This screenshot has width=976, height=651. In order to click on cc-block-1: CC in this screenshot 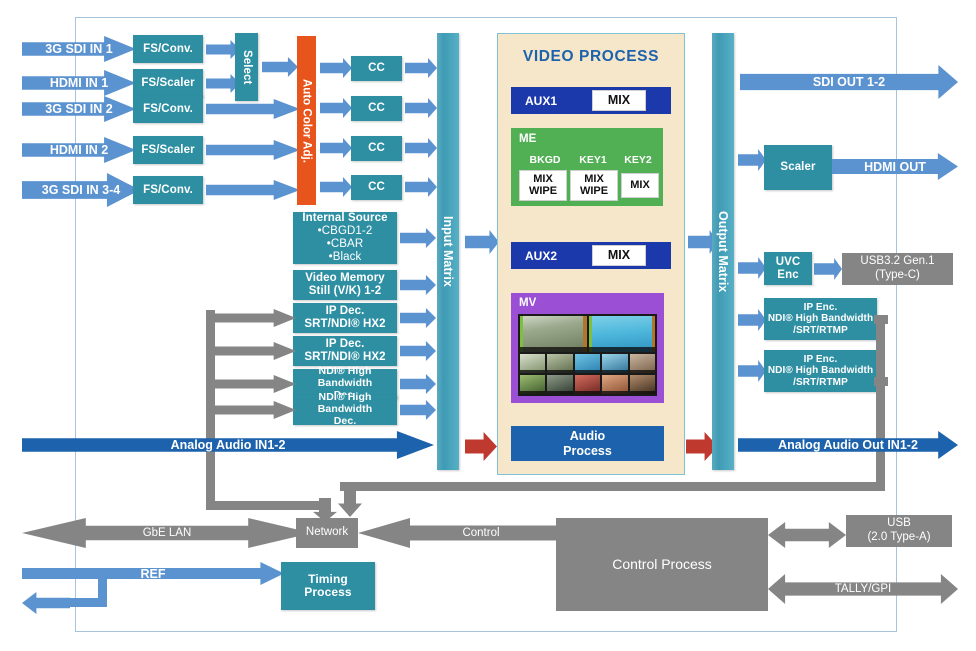, I will do `click(376, 68)`.